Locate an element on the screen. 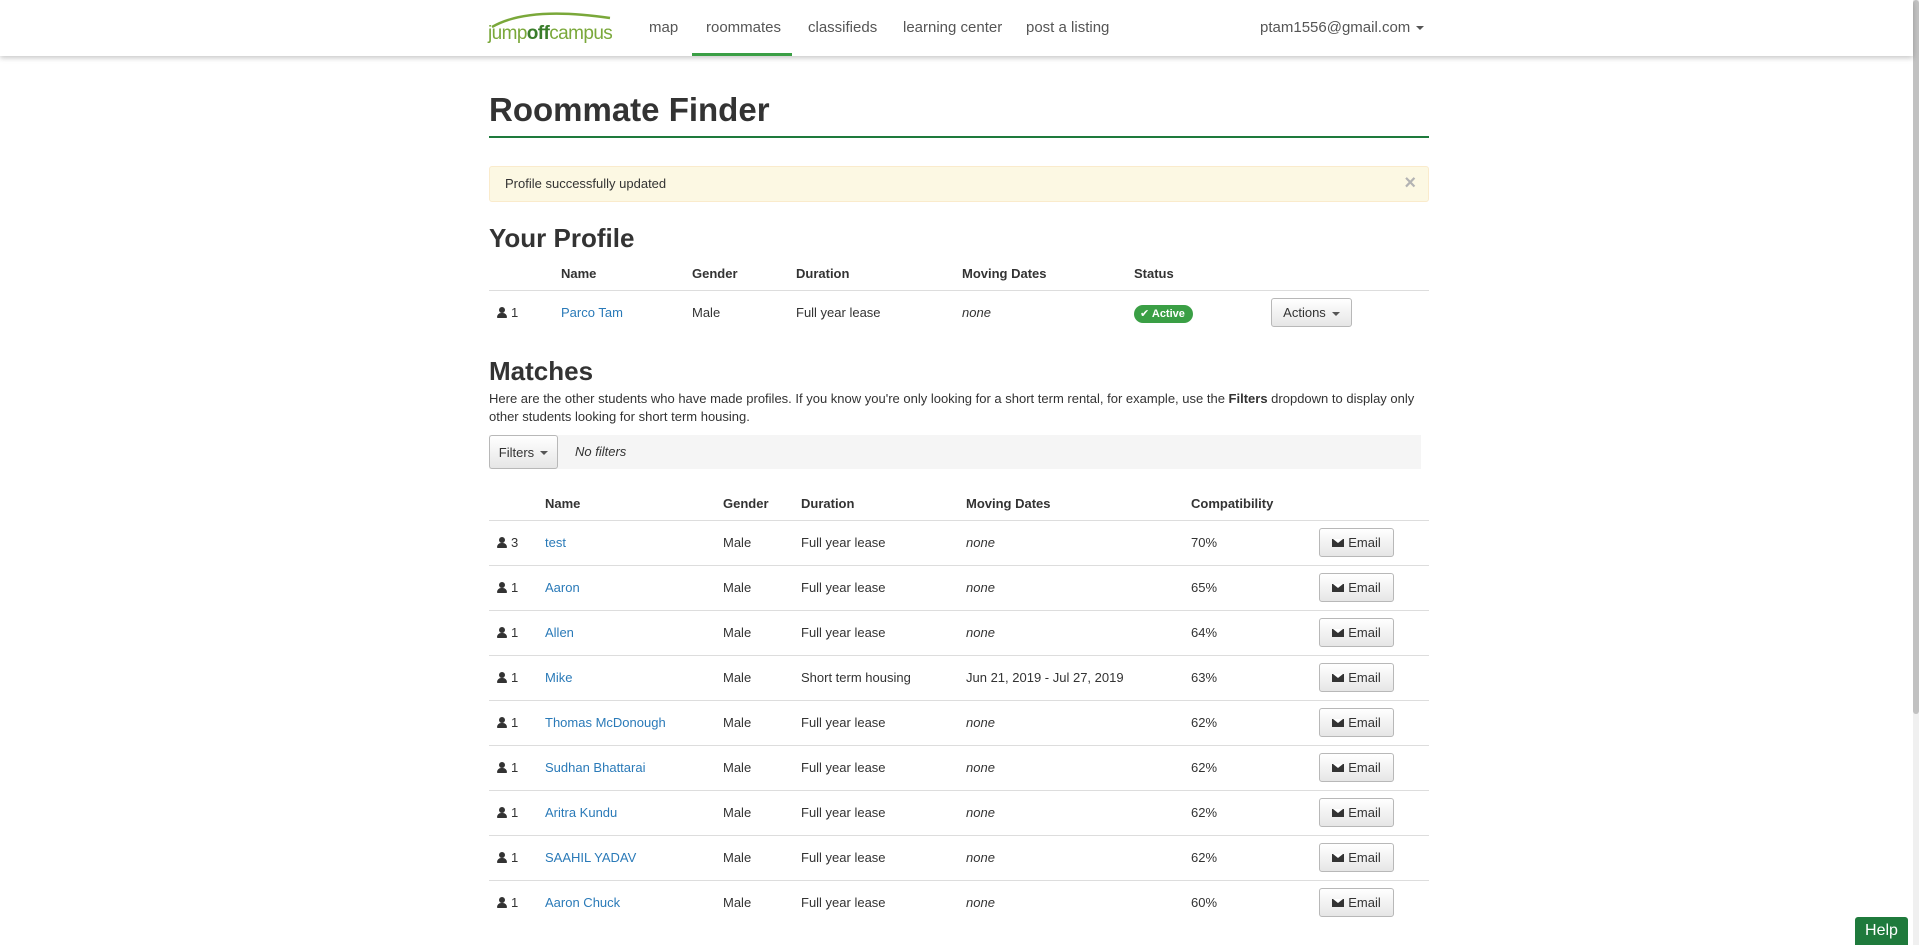  brand-wordmark: jumpoffcampus is located at coordinates (550, 33).